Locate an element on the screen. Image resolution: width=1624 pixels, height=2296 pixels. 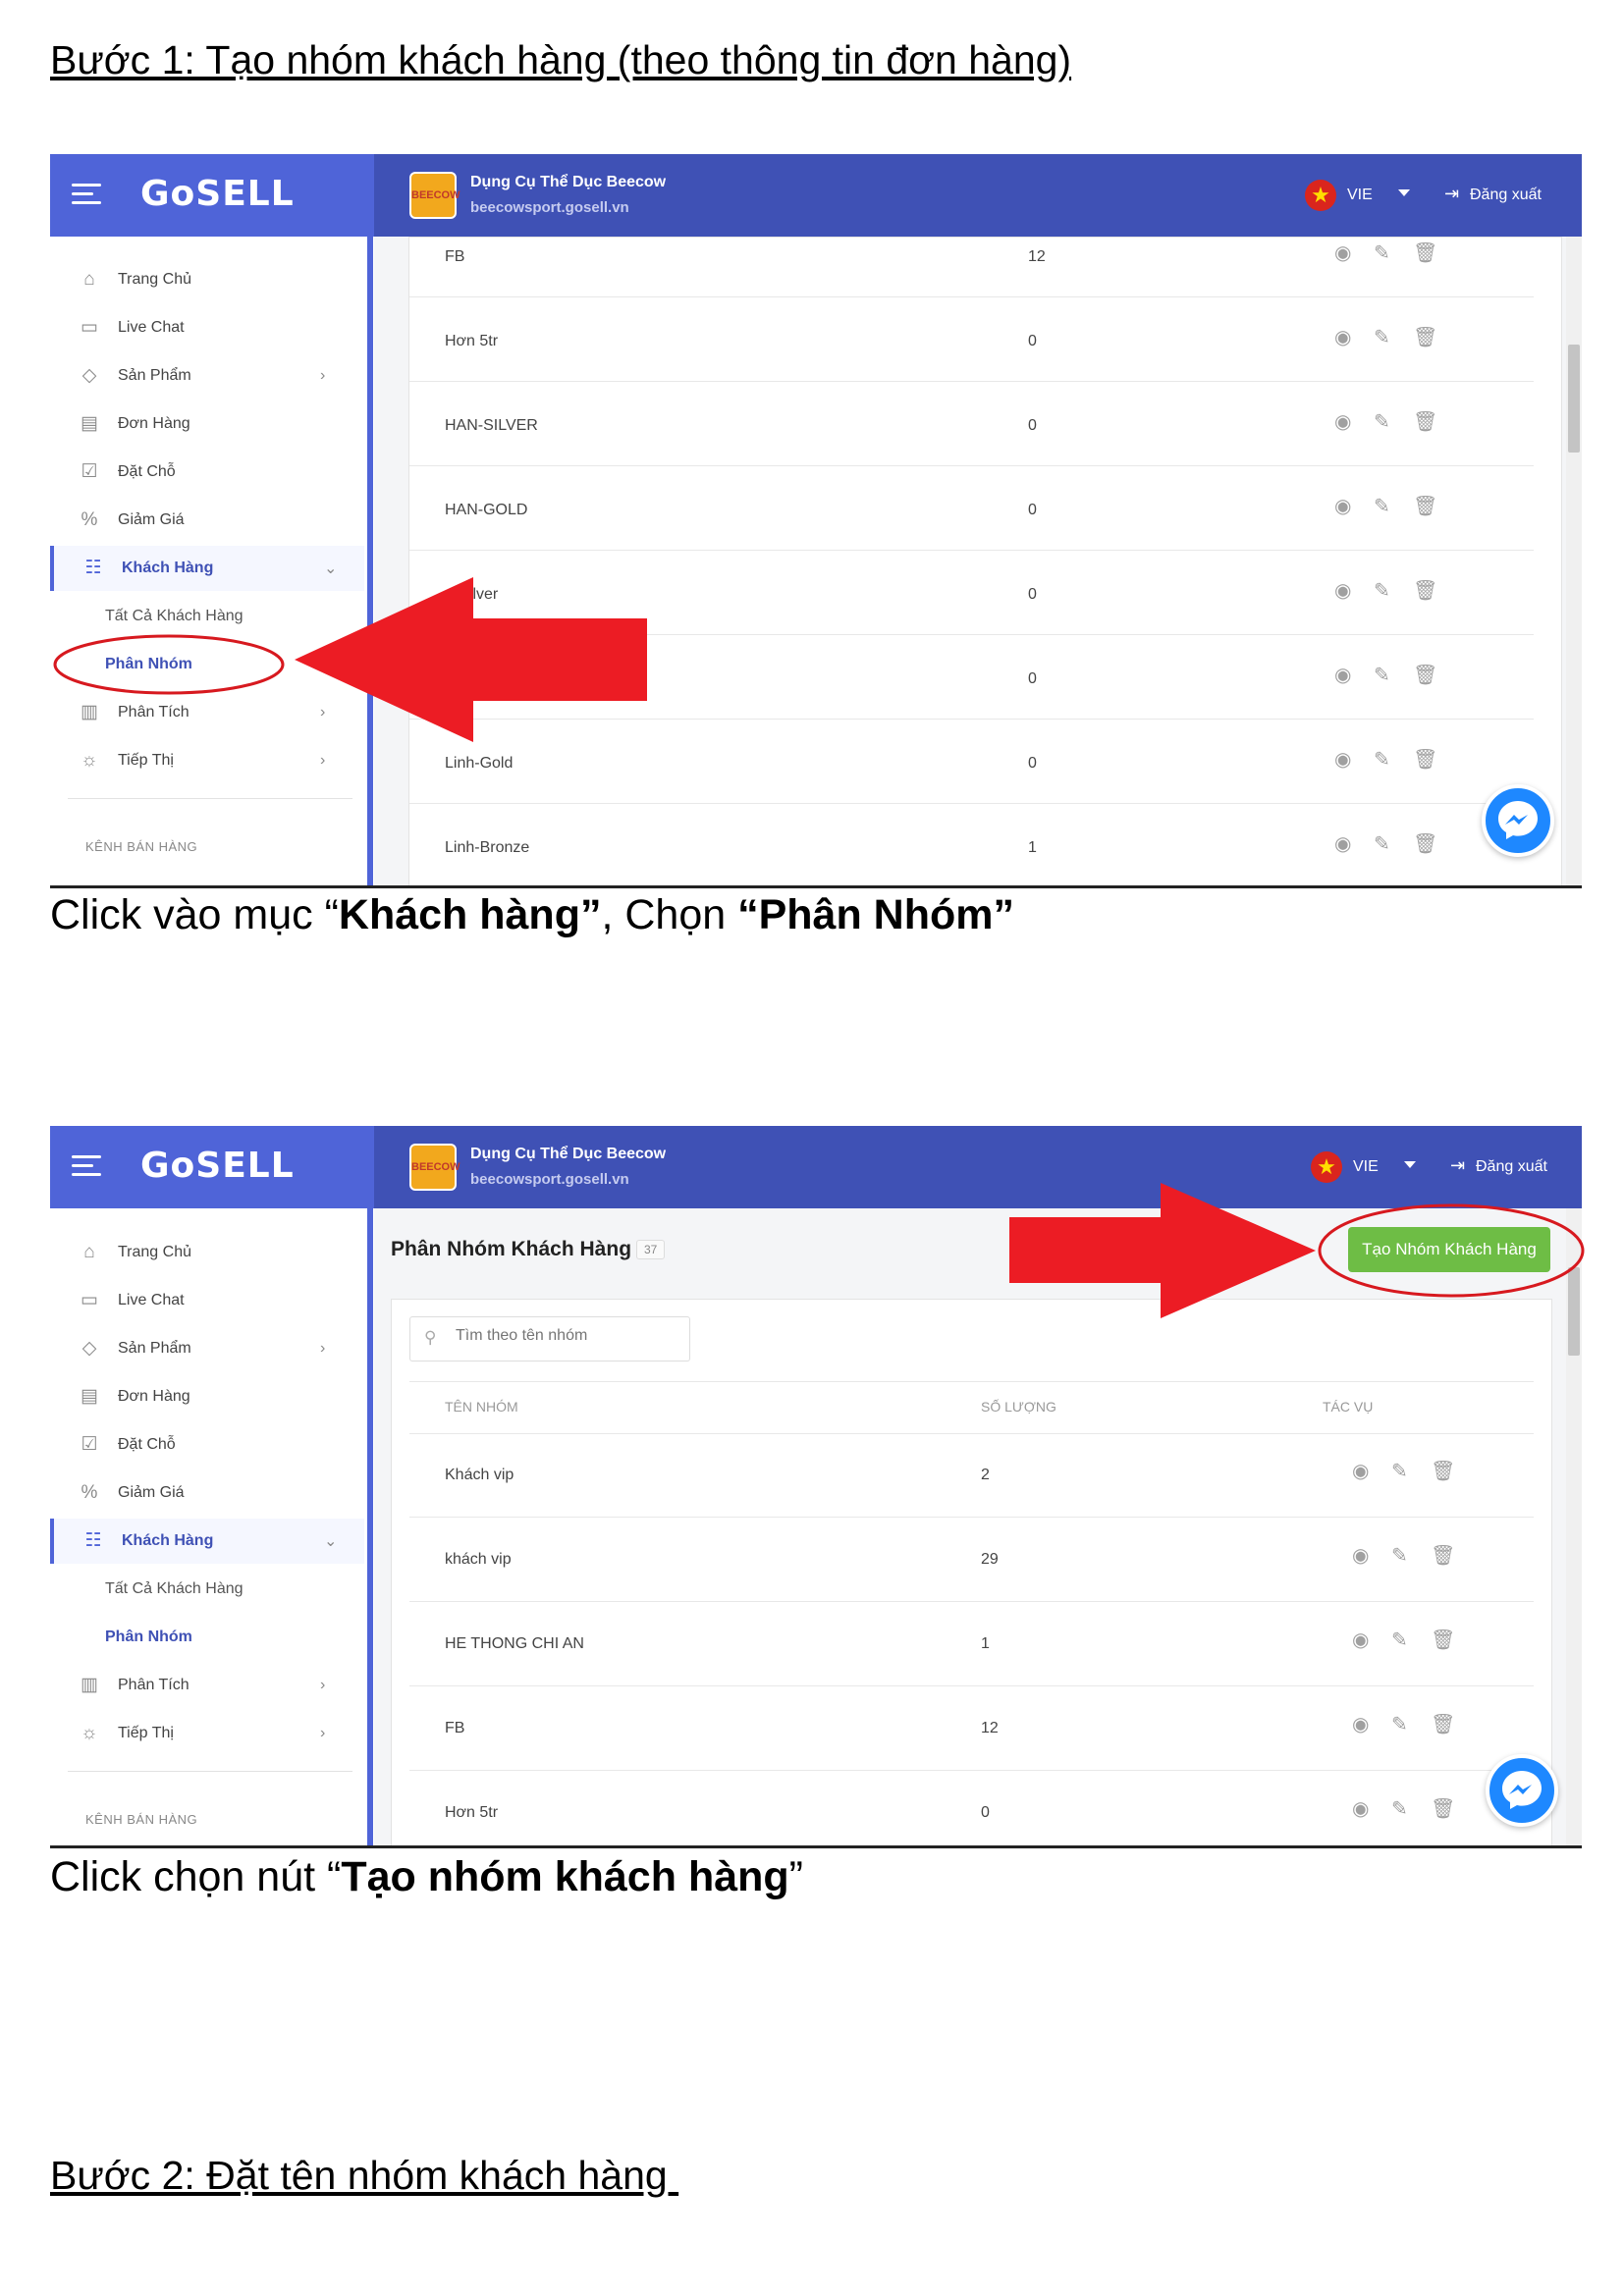
search-icon: ⚲ is located at coordinates (430, 1338).